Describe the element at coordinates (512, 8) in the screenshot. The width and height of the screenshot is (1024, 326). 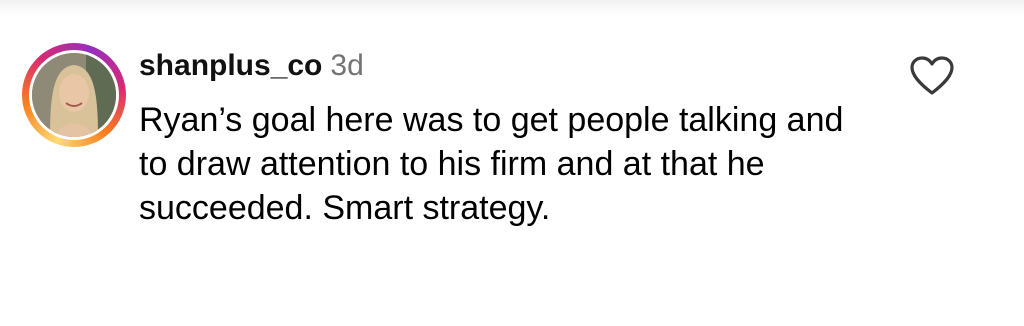
I see `scroll-fade` at that location.